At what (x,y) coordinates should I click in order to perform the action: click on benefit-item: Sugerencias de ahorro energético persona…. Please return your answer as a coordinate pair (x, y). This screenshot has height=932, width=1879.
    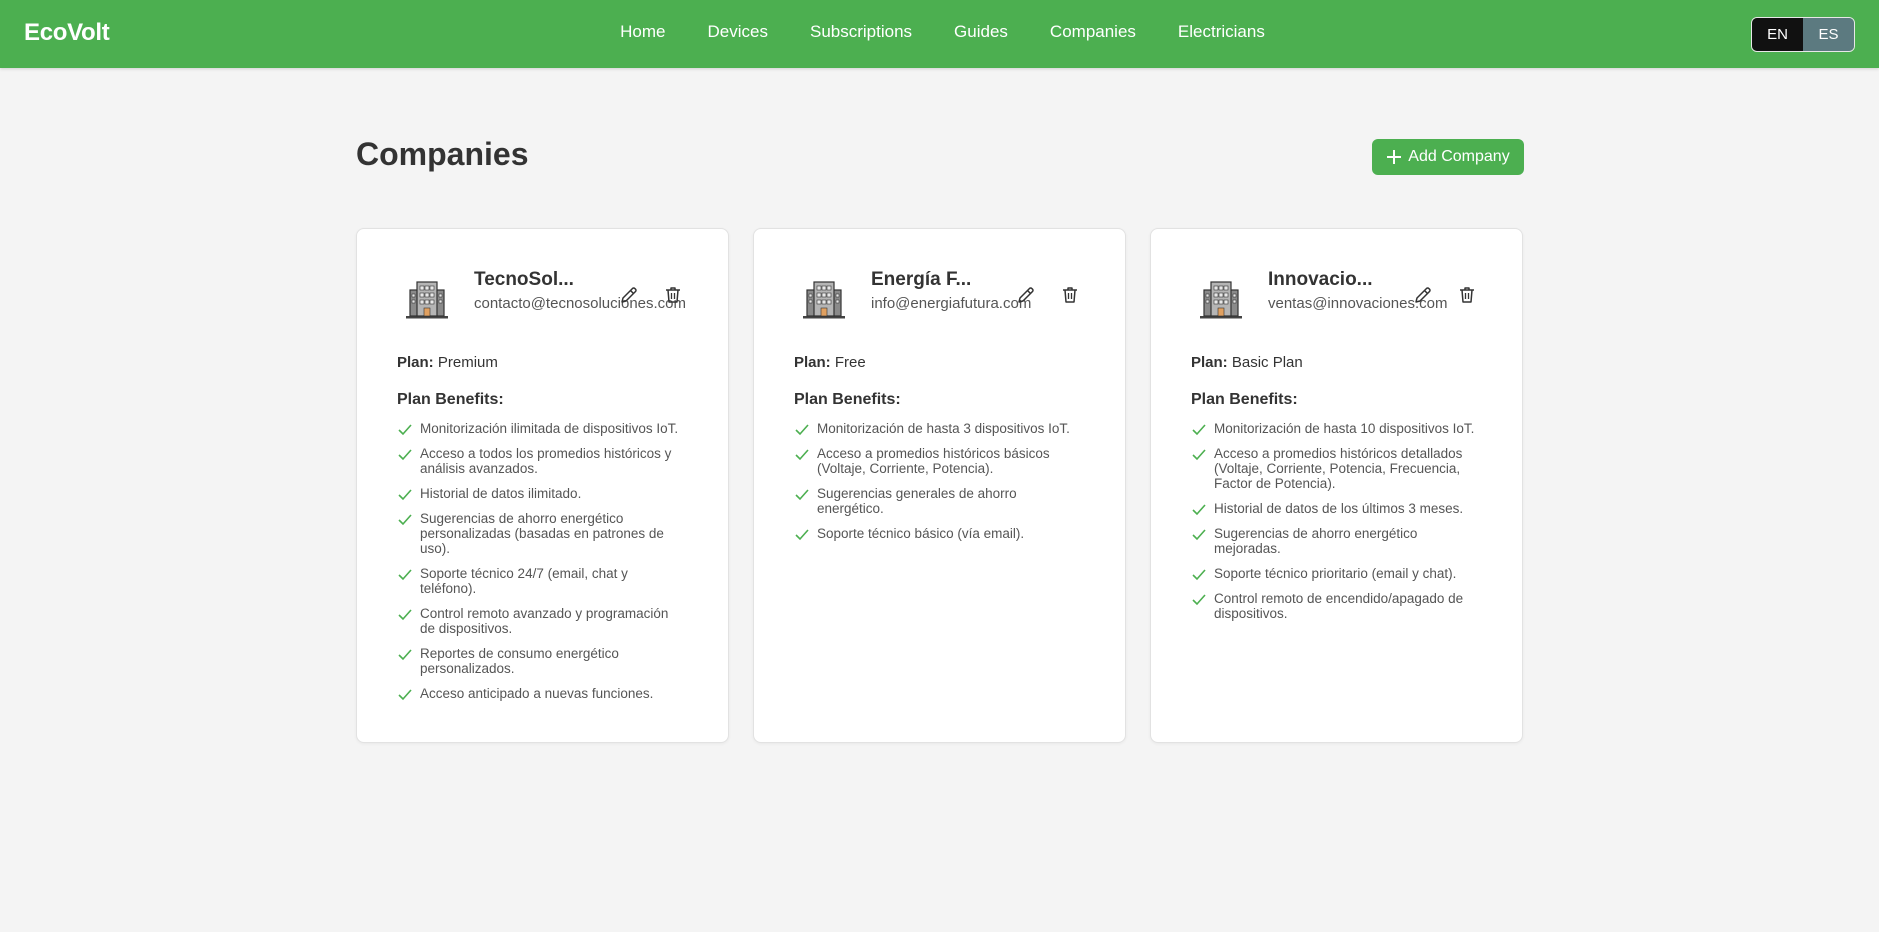
    Looking at the image, I should click on (542, 533).